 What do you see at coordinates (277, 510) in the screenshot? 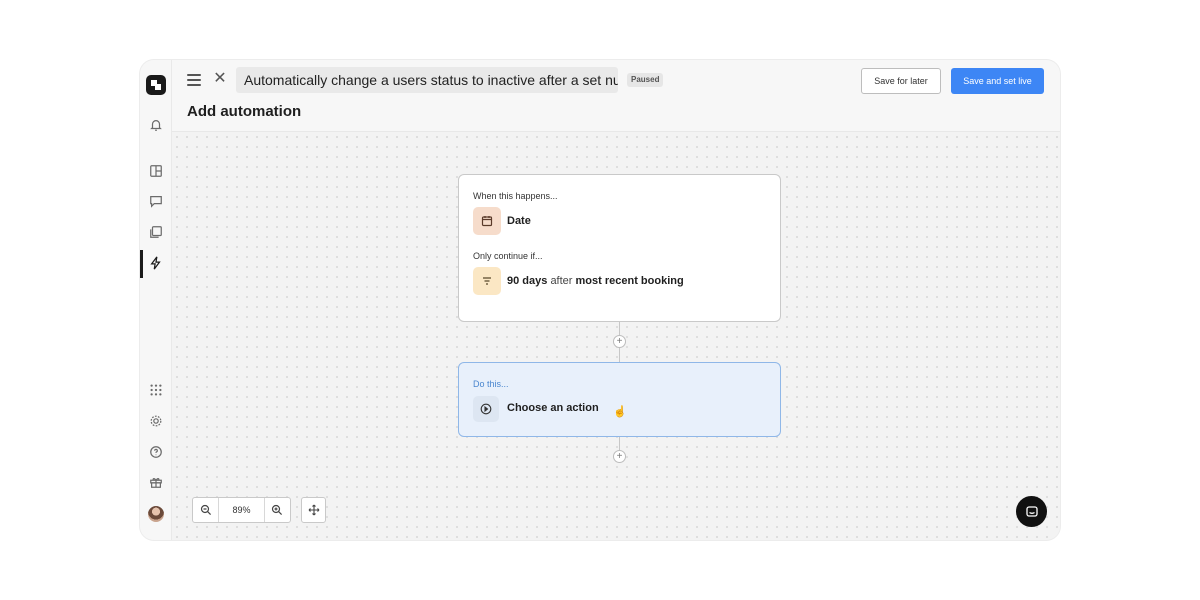
I see `zoom-in-icon` at bounding box center [277, 510].